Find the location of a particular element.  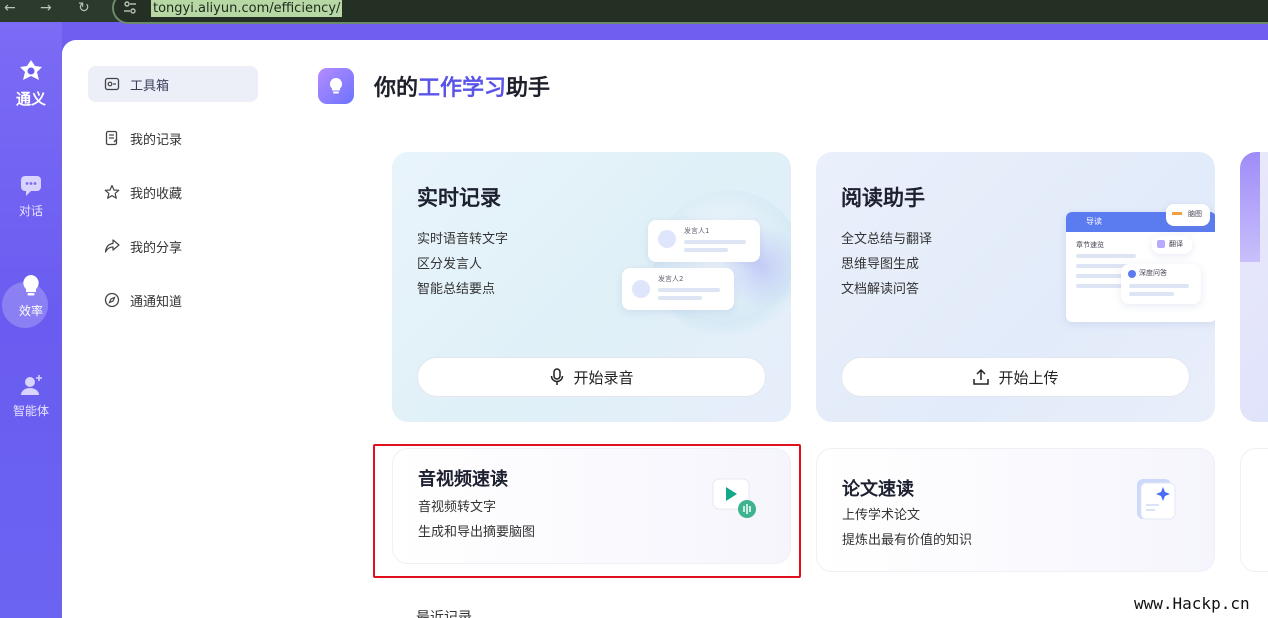

agent-icon is located at coordinates (31, 385).